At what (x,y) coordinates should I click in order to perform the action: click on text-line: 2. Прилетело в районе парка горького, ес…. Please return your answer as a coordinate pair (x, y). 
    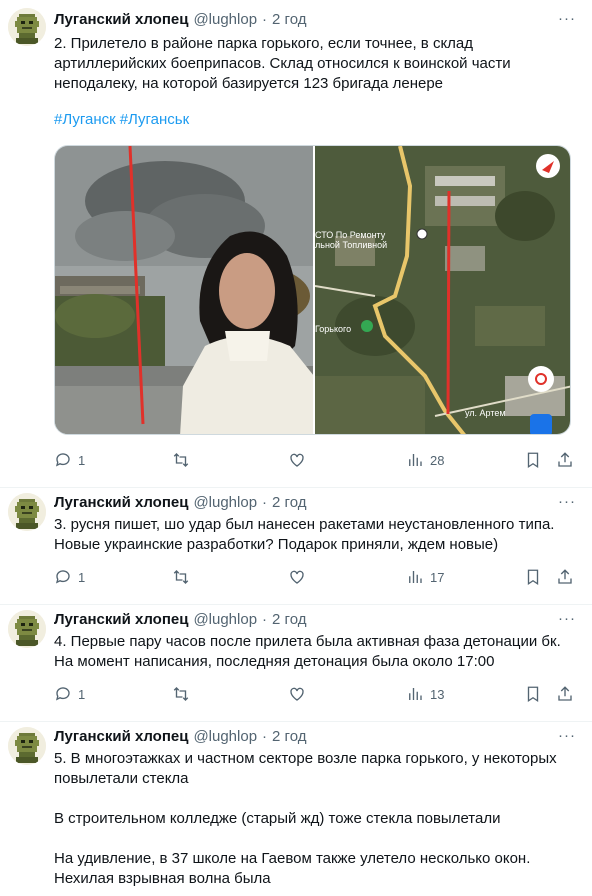
    Looking at the image, I should click on (264, 43).